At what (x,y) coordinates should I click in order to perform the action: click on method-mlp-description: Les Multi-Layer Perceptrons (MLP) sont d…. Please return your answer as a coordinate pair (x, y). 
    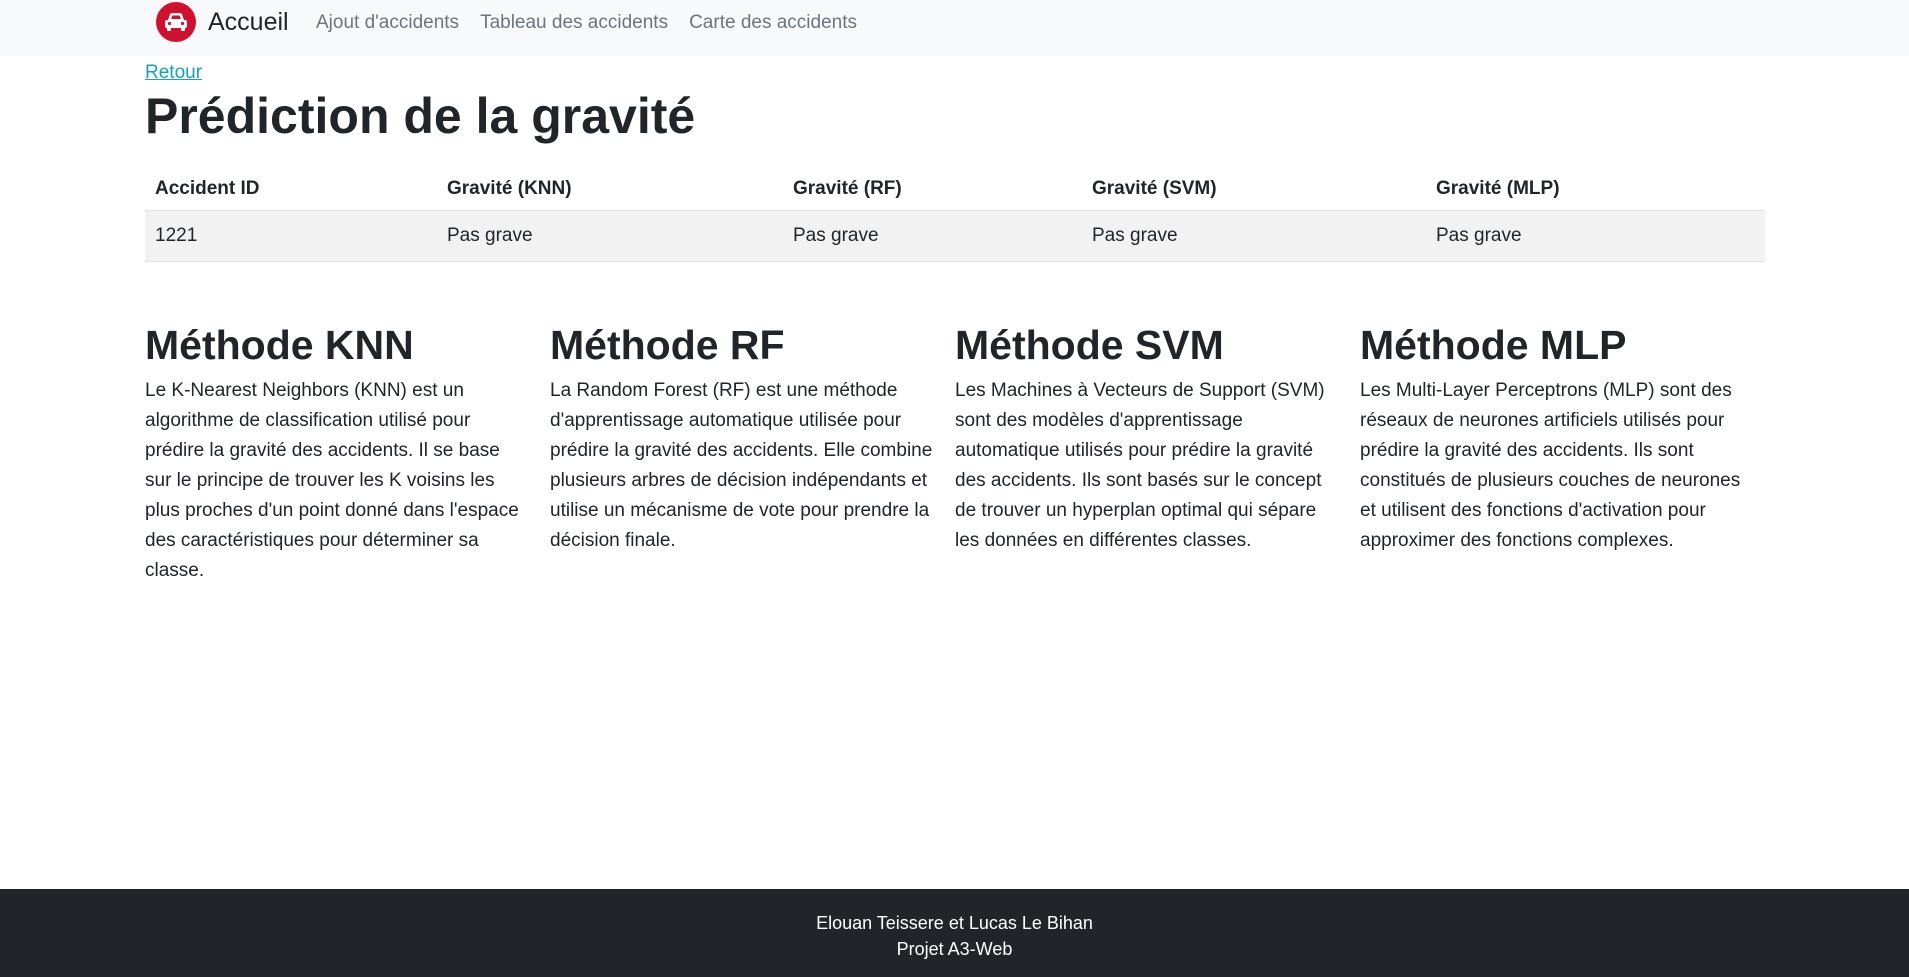
    Looking at the image, I should click on (1550, 465).